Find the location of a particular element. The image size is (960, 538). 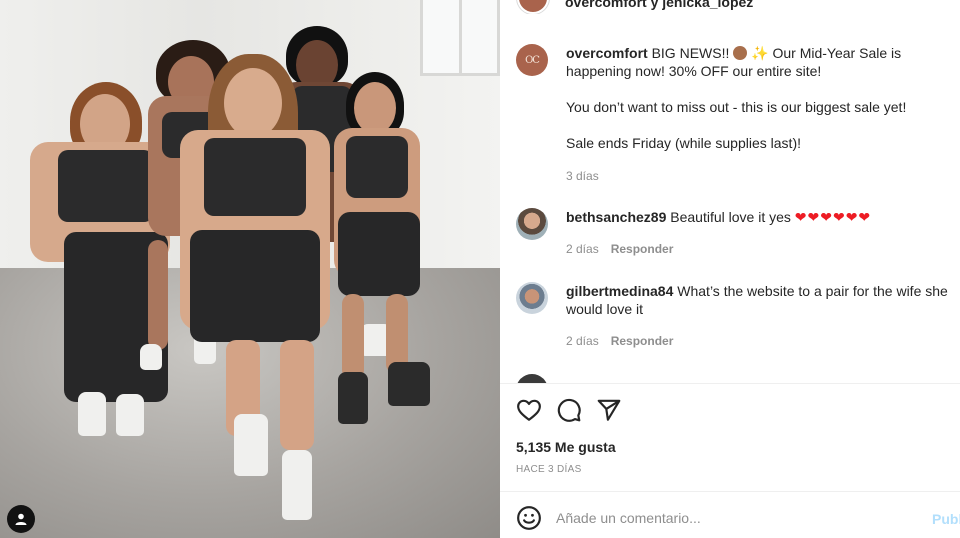

comment-username: bethsanchez89 is located at coordinates (616, 217).